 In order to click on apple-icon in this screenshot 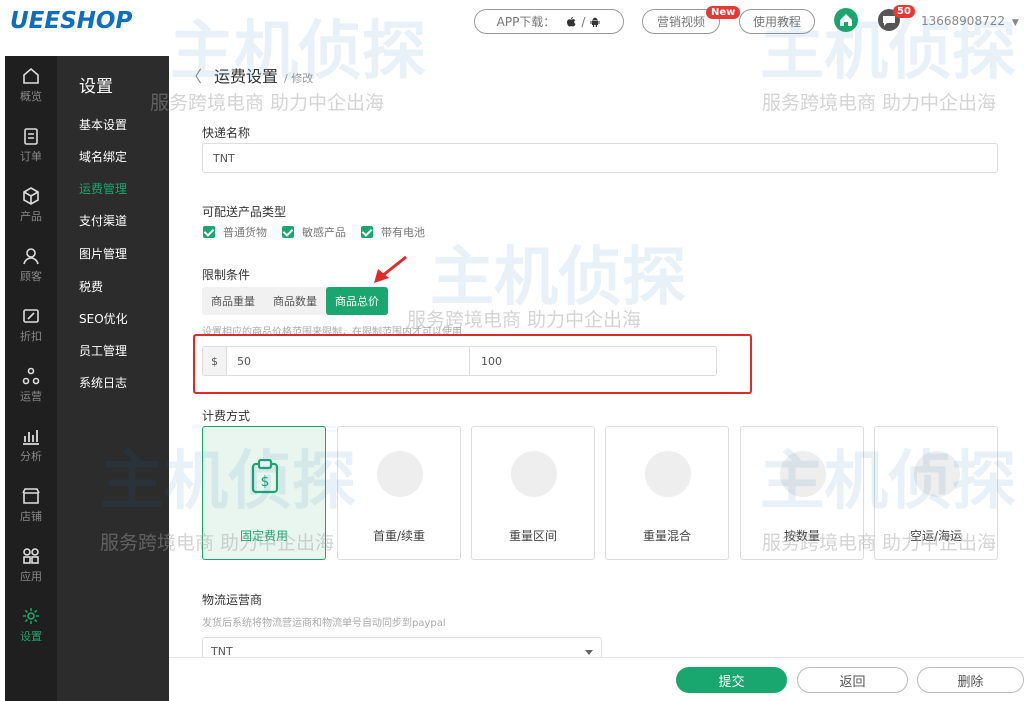, I will do `click(571, 22)`.